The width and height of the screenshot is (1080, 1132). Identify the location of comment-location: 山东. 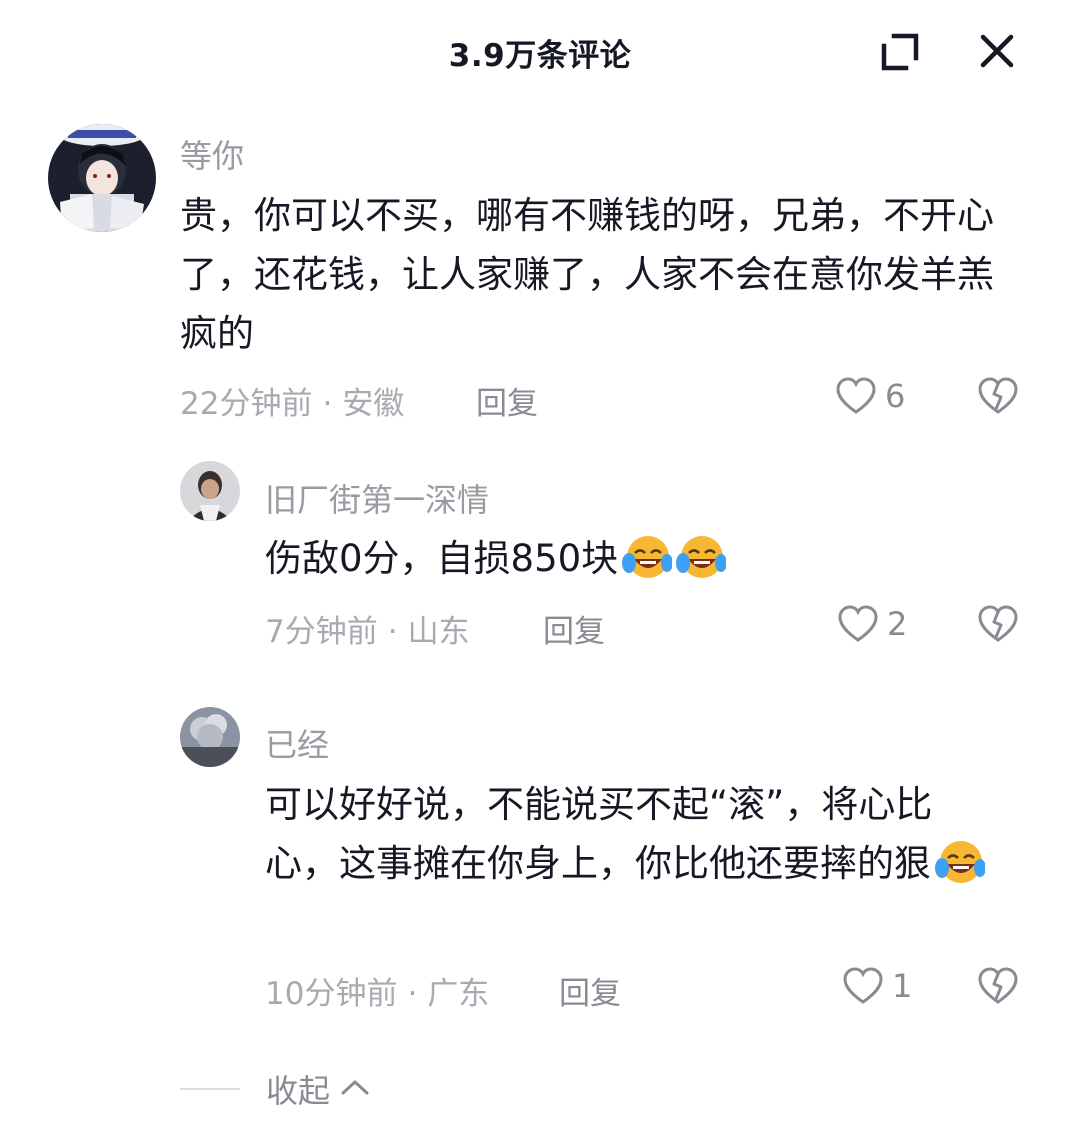
(438, 632).